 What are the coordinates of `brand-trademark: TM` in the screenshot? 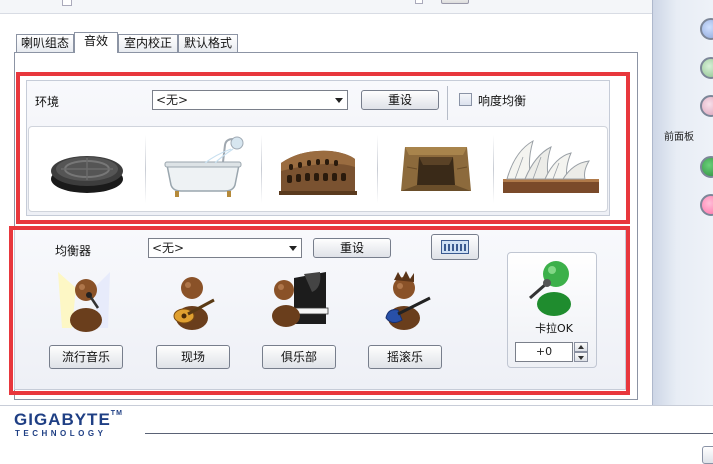 It's located at (116, 413).